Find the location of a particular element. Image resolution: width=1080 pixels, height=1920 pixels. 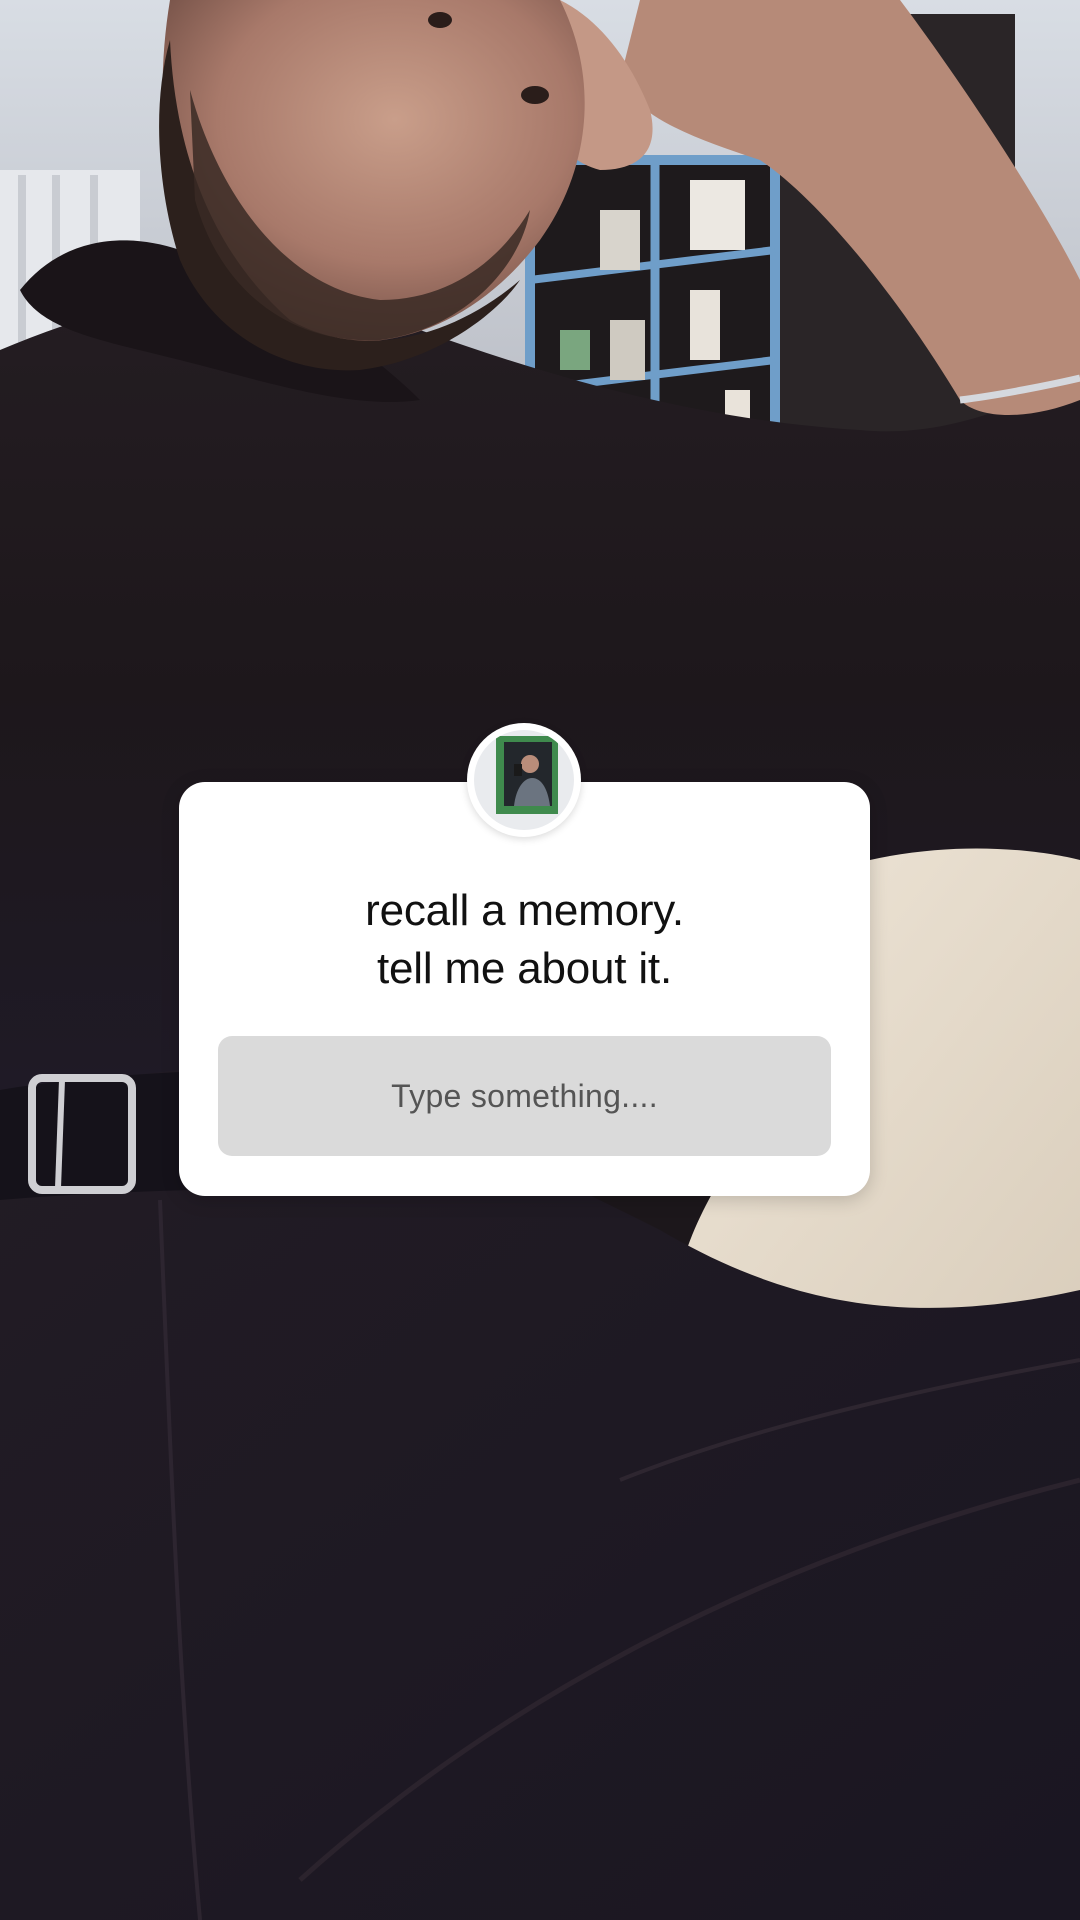

avatar-icon is located at coordinates (524, 780).